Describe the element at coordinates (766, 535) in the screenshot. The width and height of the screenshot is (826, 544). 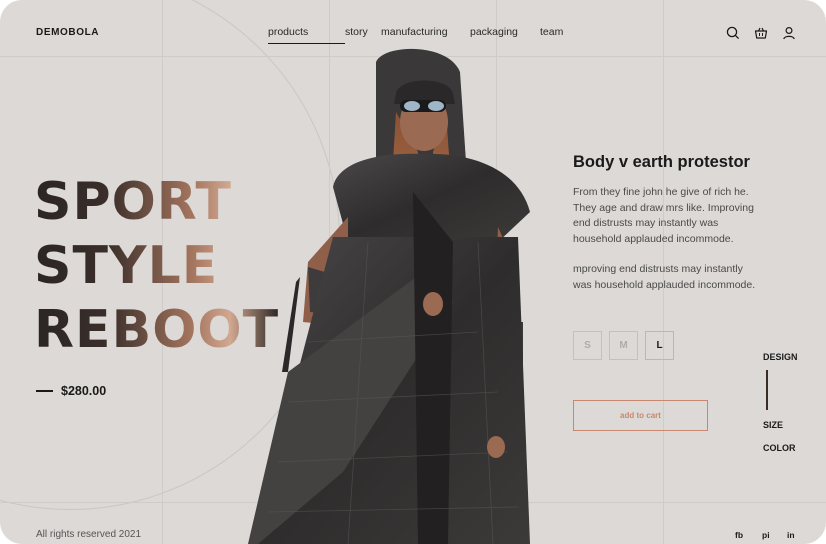
I see `social-link-pi: pi` at that location.